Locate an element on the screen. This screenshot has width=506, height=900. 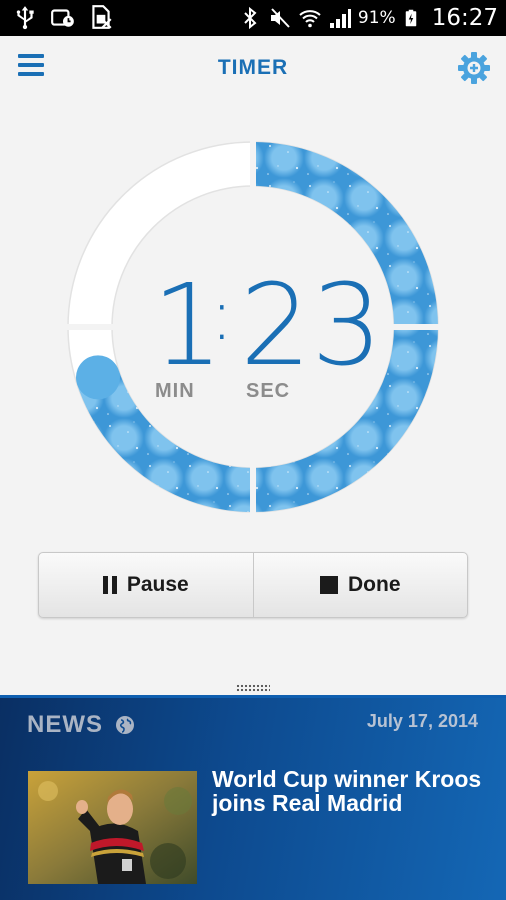
news-section-label: NEWS is located at coordinates (65, 724).